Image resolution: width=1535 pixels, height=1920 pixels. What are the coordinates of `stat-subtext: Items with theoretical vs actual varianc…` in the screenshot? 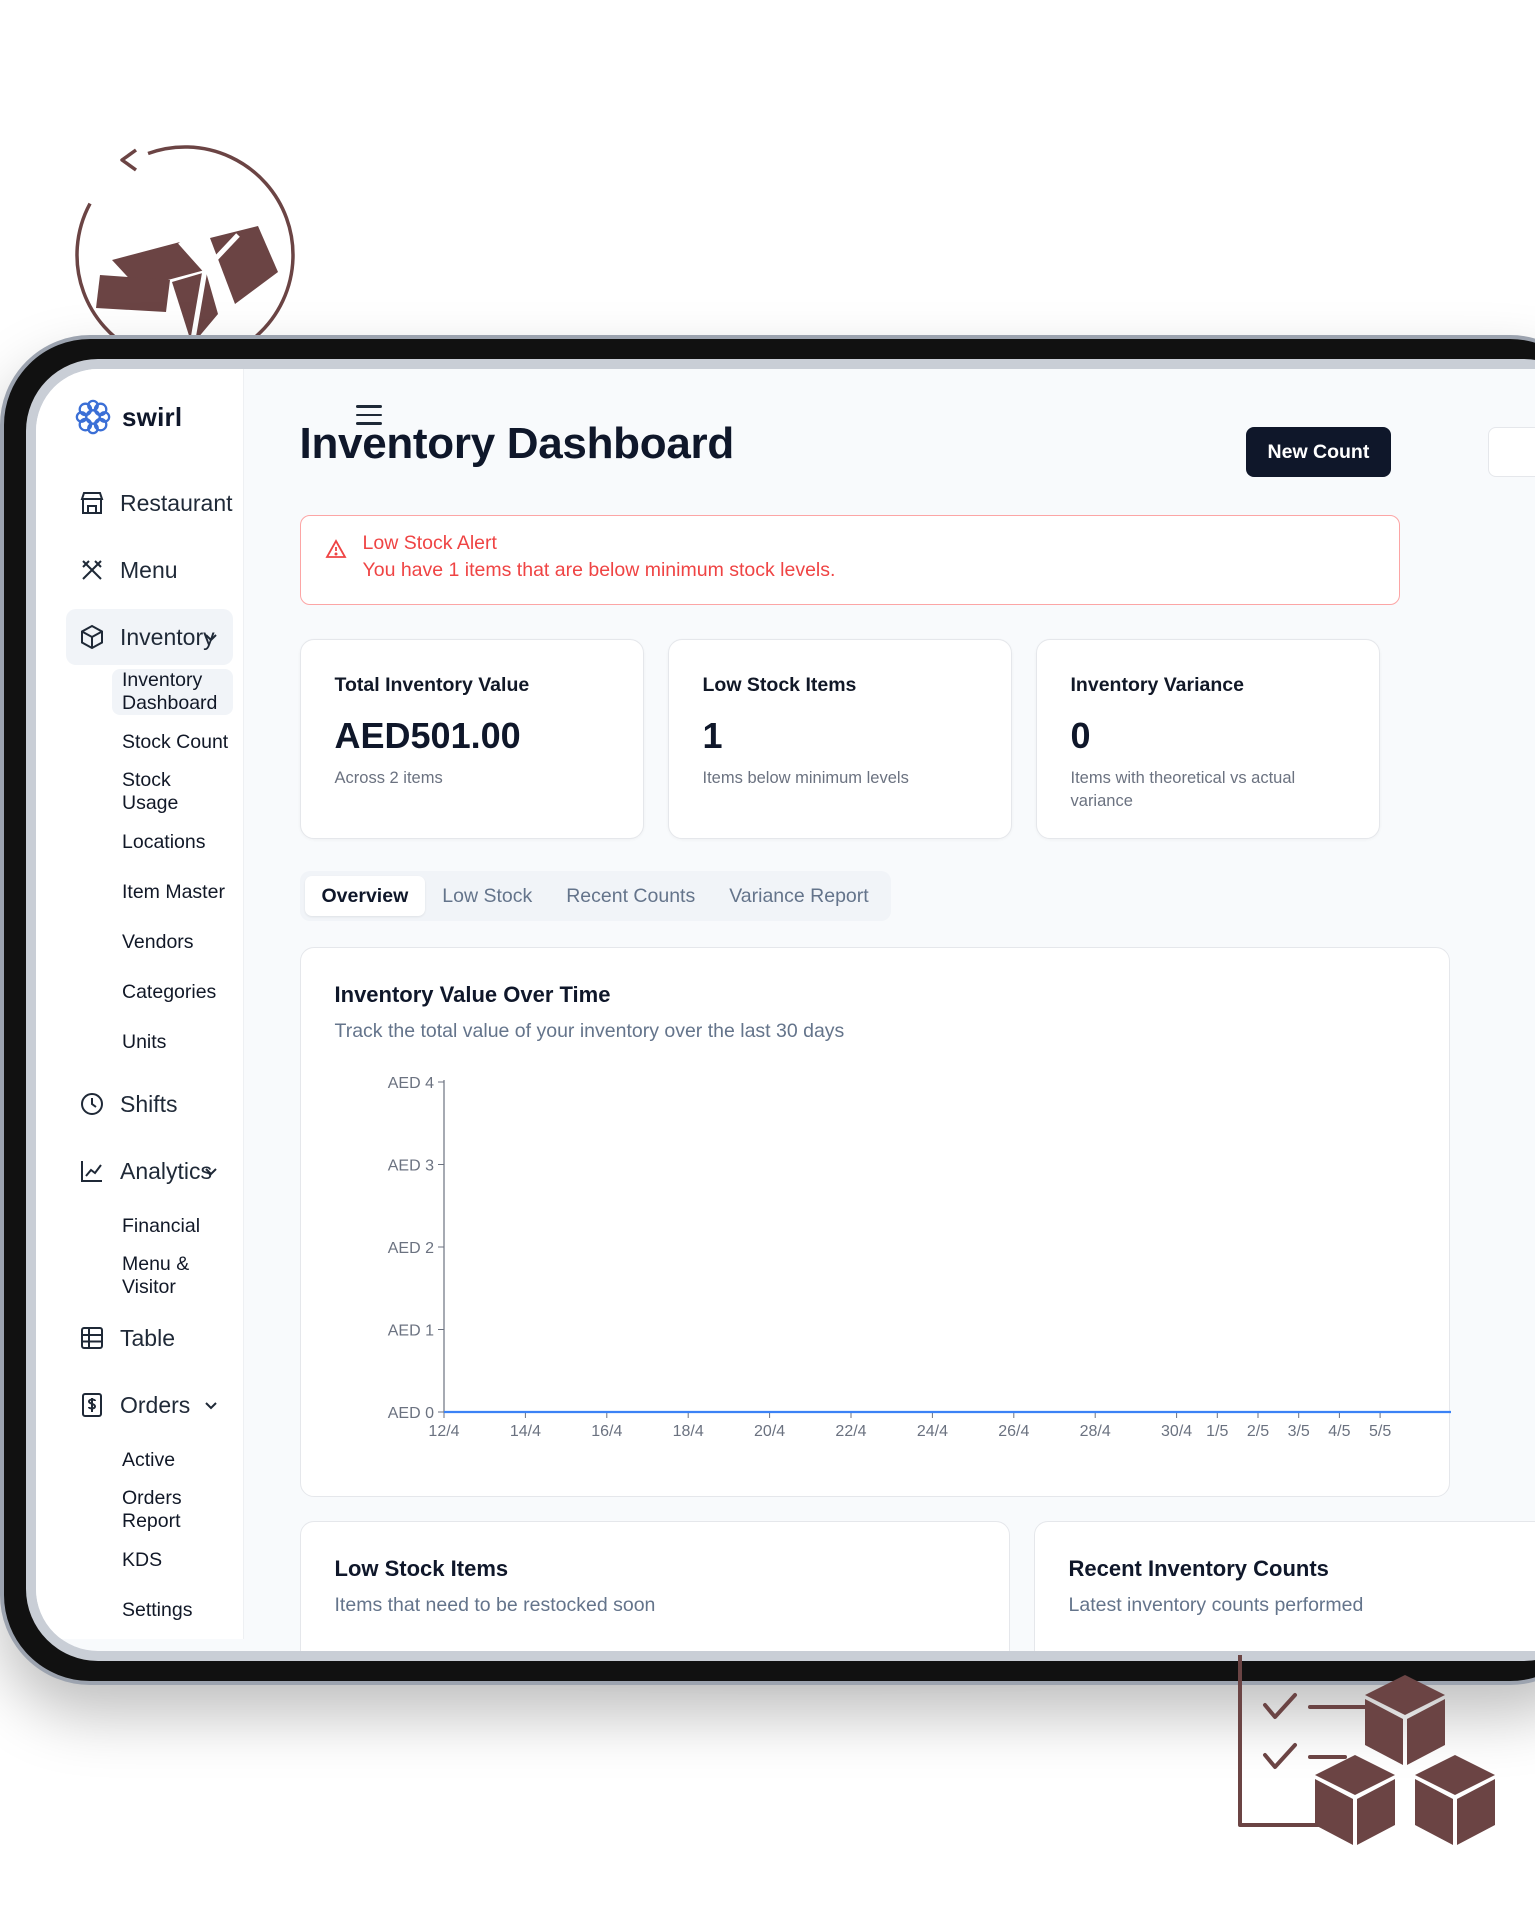 It's located at (1183, 790).